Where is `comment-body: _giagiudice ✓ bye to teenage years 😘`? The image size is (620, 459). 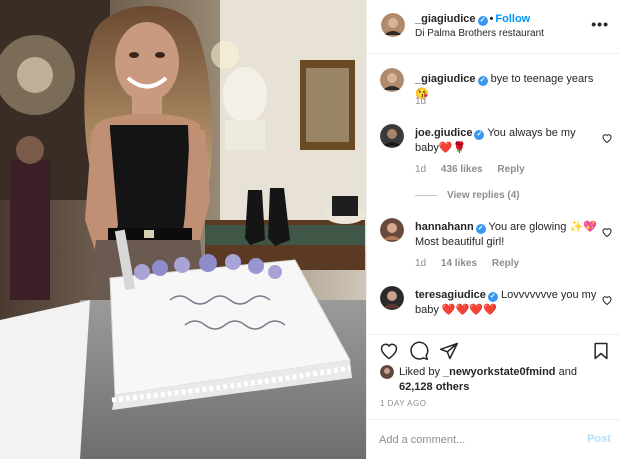
comment-body: _giagiudice ✓ bye to teenage years 😘 is located at coordinates (506, 87).